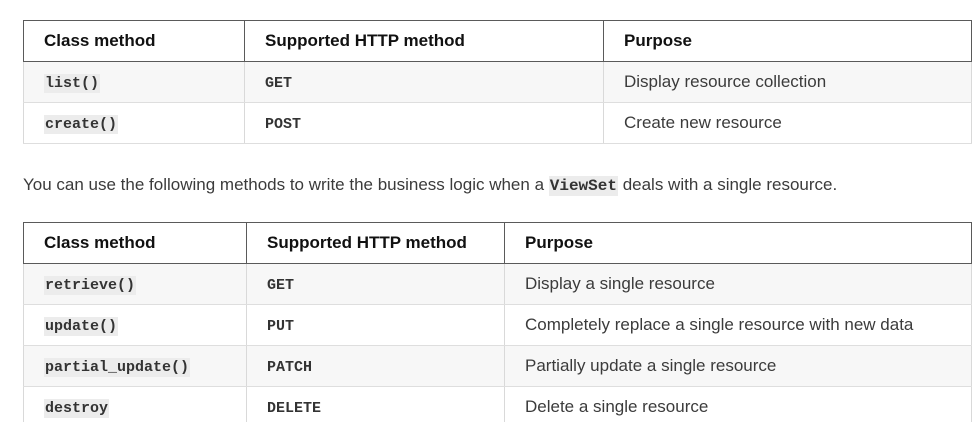 Image resolution: width=980 pixels, height=422 pixels. I want to click on table-row: list() GET Display resource collection, so click(497, 82).